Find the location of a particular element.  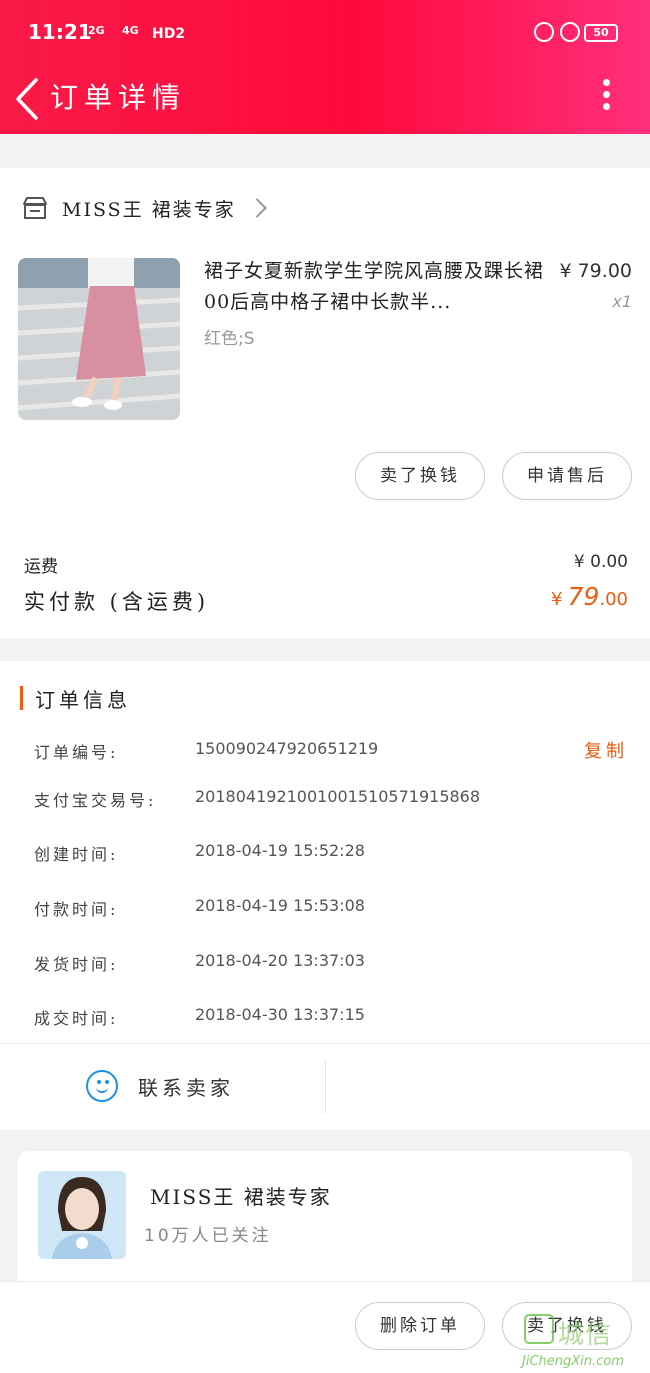

hd-icon: HD2 is located at coordinates (169, 34).